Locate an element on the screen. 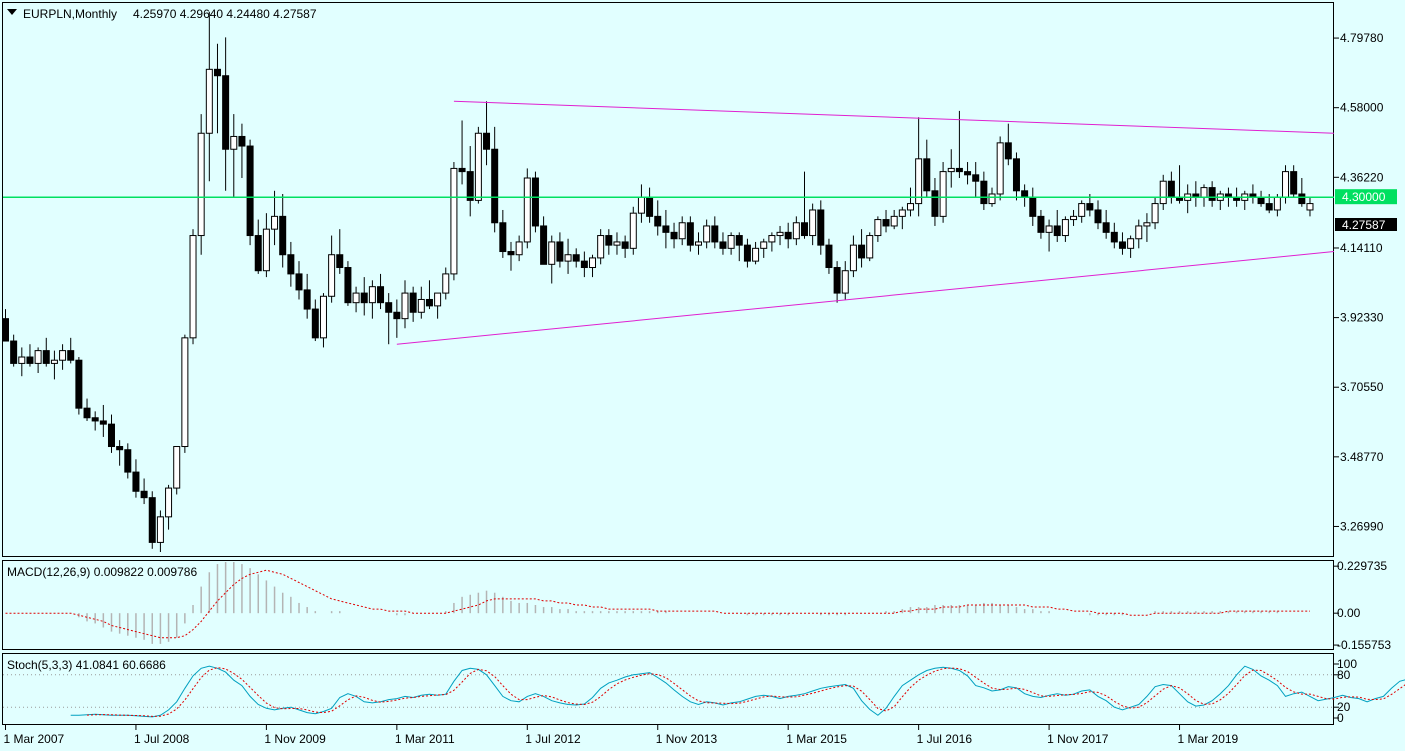  triangle-down-icon is located at coordinates (12, 12).